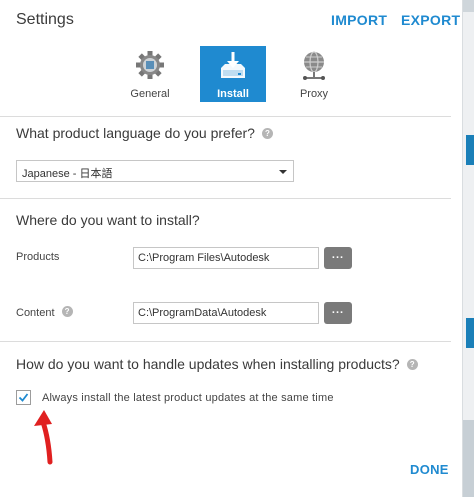 The image size is (474, 497). I want to click on content-label-row: Content?, so click(44, 312).